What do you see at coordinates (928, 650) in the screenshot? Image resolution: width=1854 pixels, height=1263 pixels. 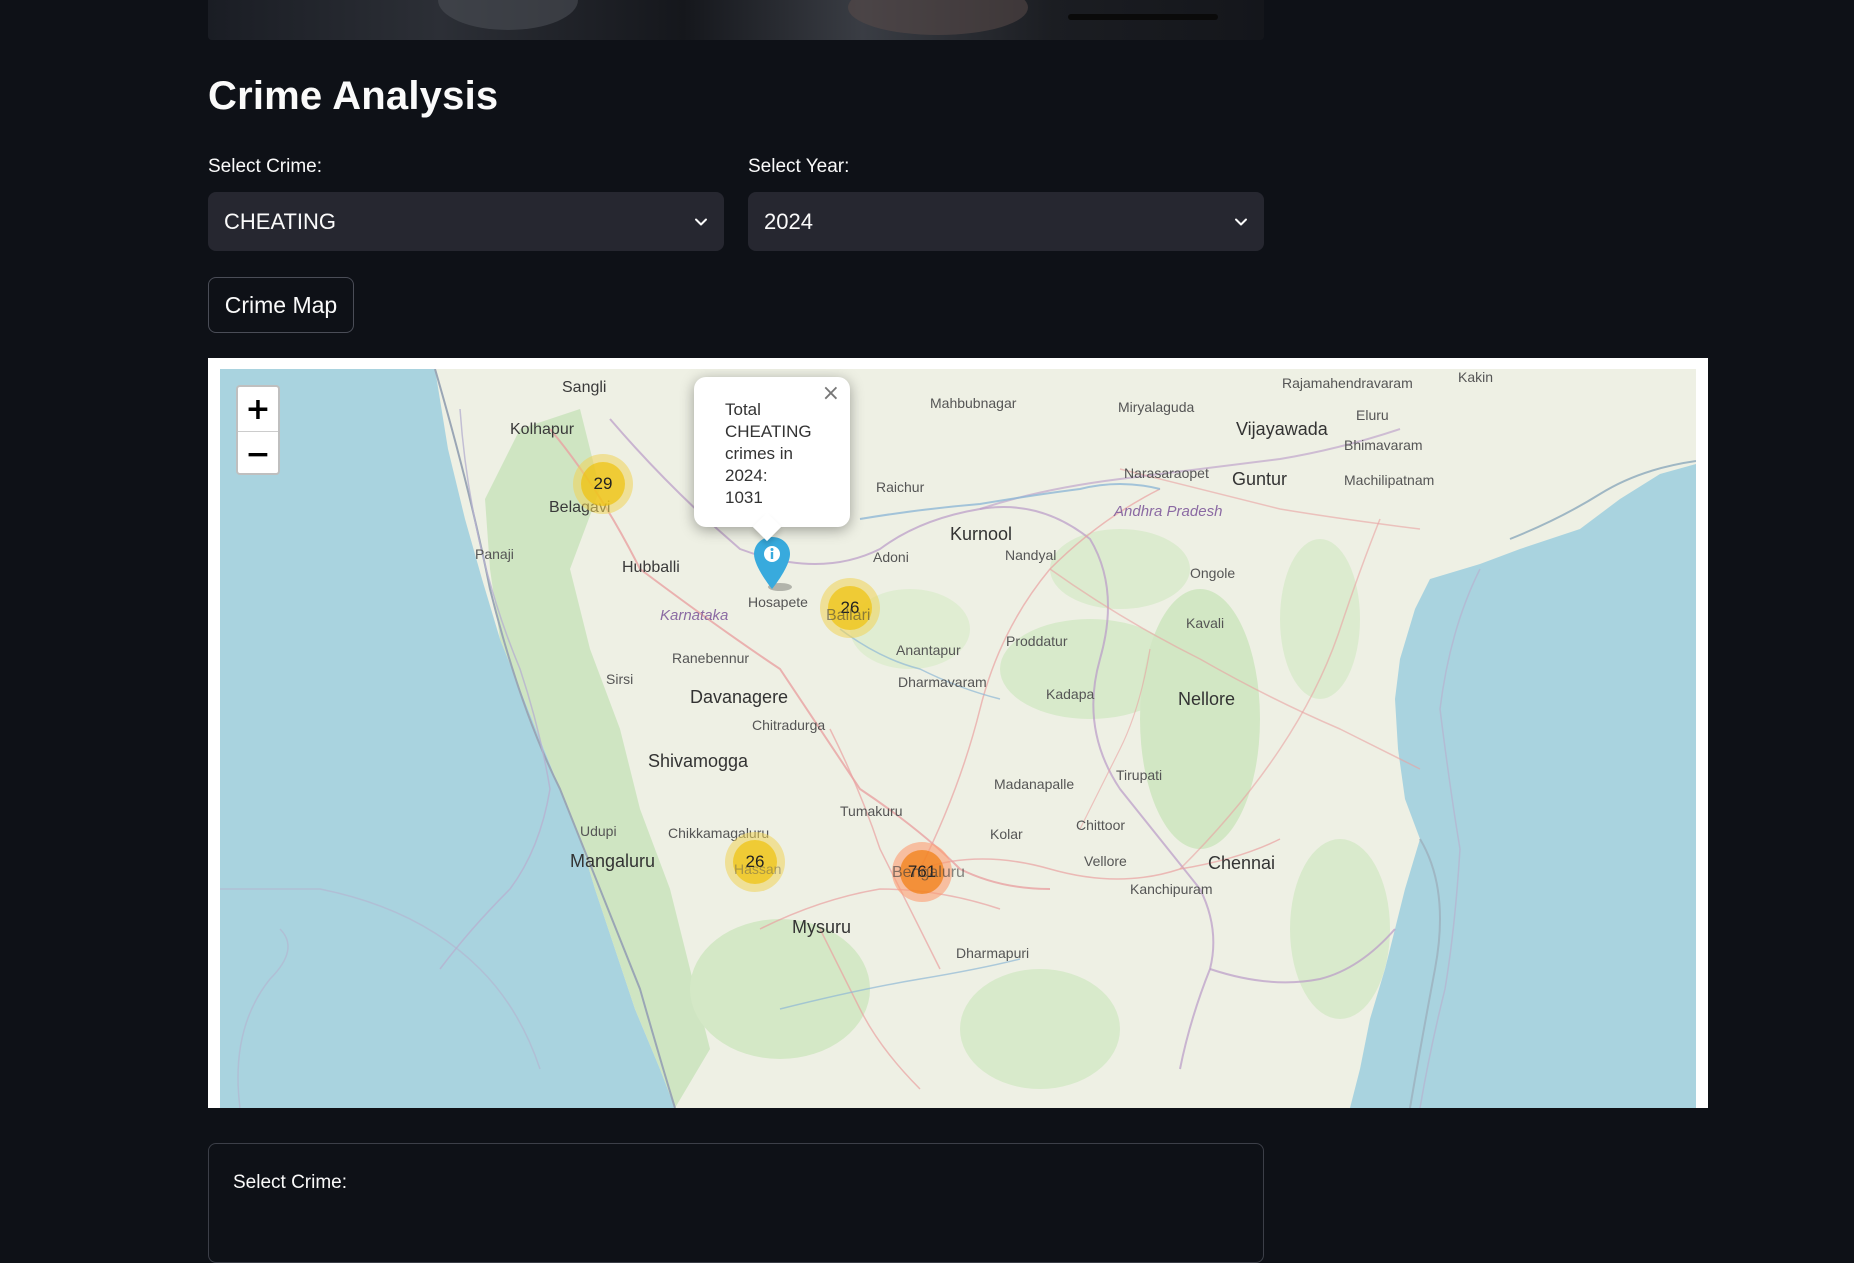 I see `place-label: Anantapur` at bounding box center [928, 650].